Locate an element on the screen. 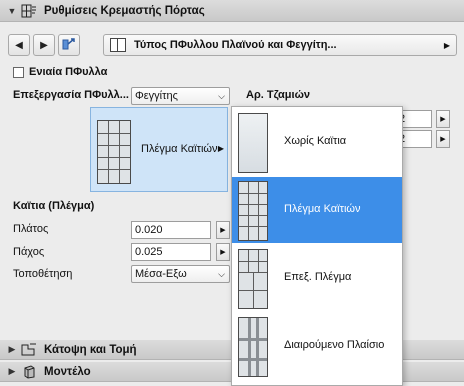 The height and width of the screenshot is (386, 464). placement-dropdown: Μέσα-Εξω ⌵ is located at coordinates (180, 274).